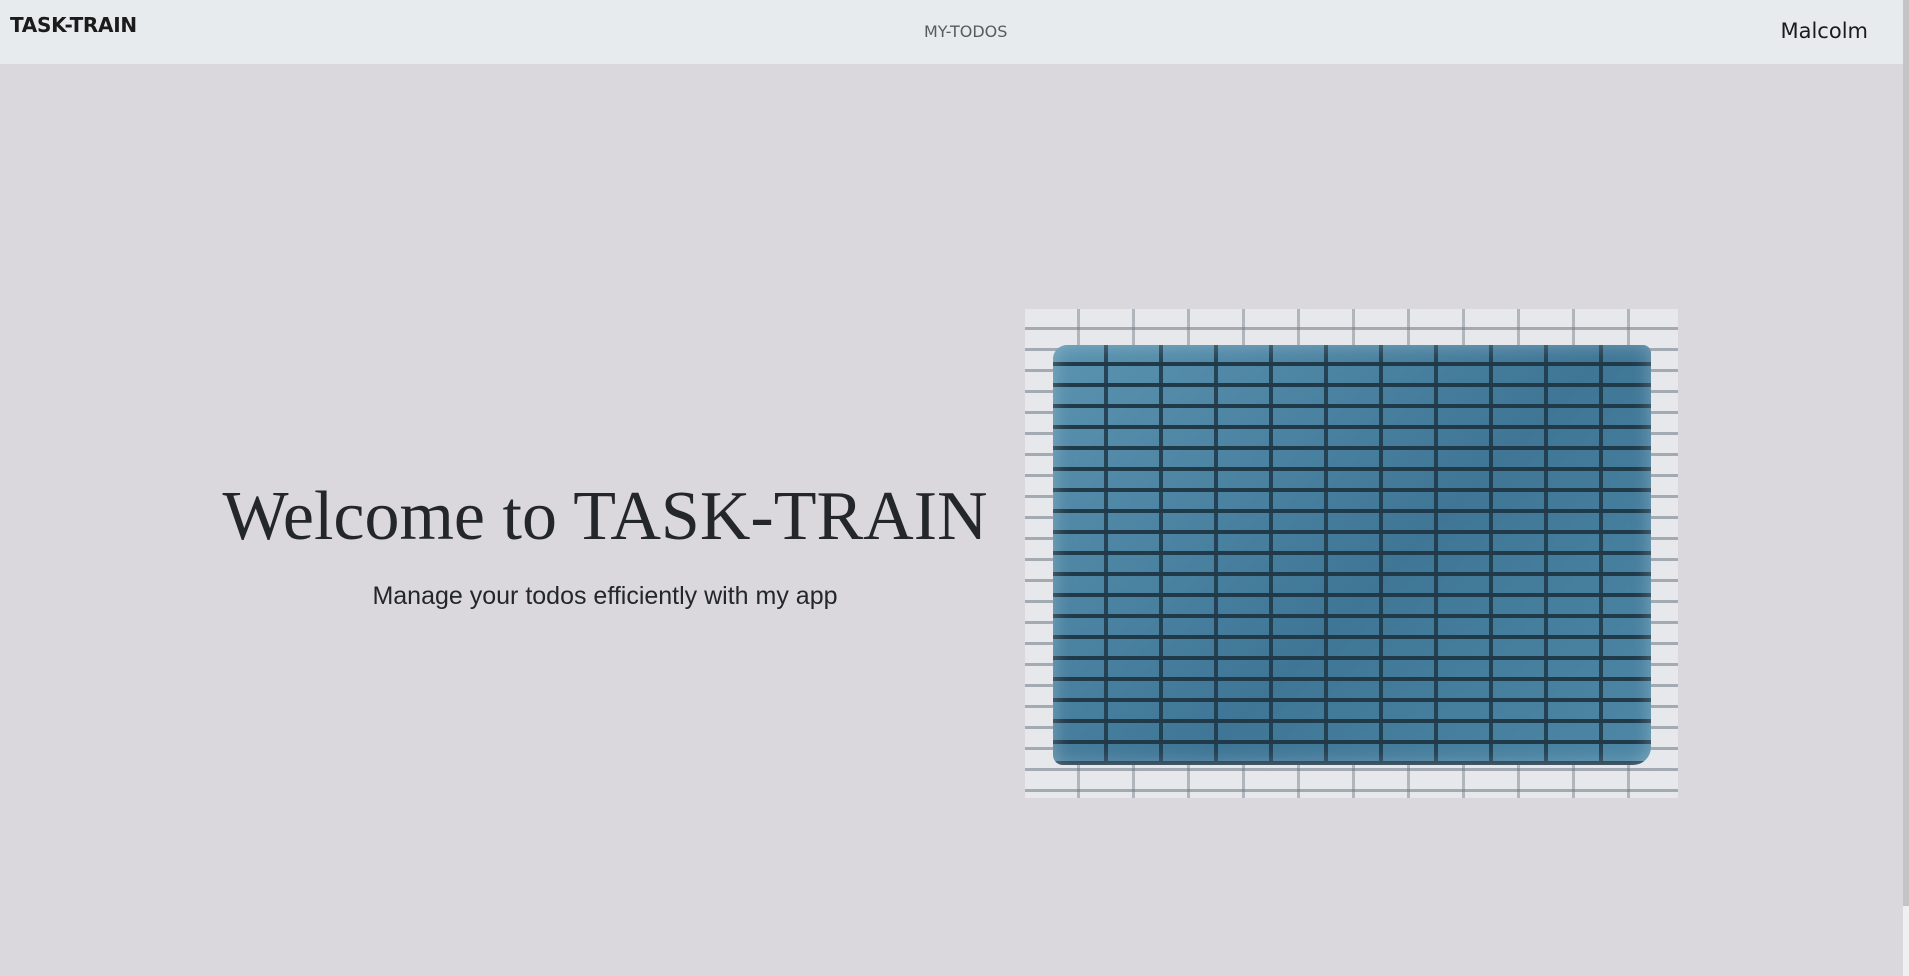  Describe the element at coordinates (1906, 453) in the screenshot. I see `scrollbar-thumb` at that location.